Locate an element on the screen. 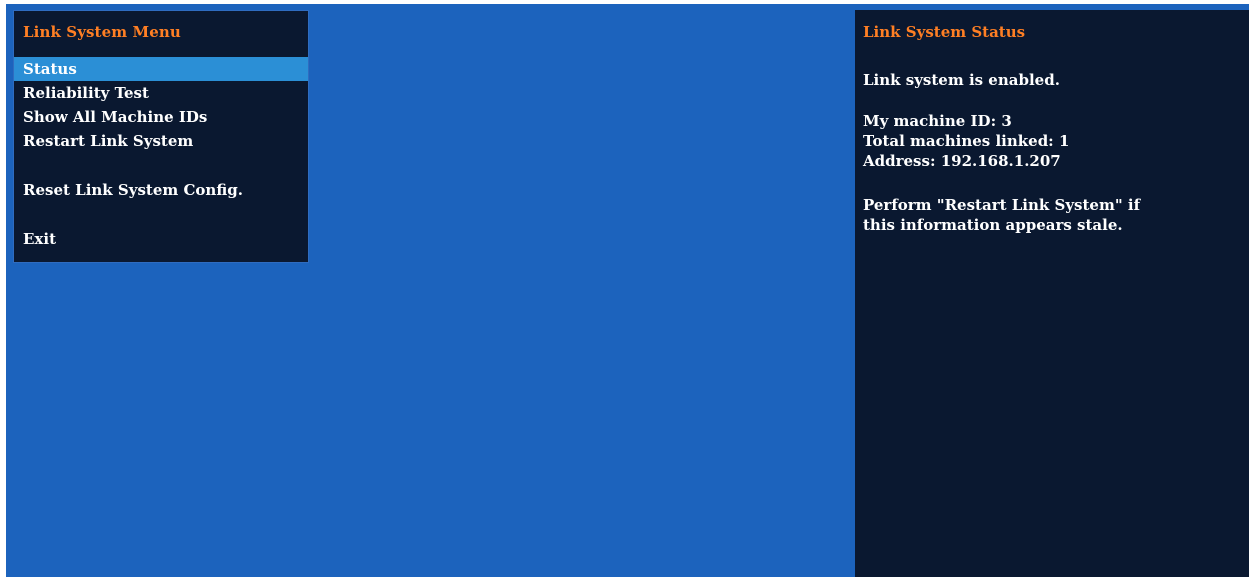  status-hint-line-2: this information appears stale. is located at coordinates (993, 225).